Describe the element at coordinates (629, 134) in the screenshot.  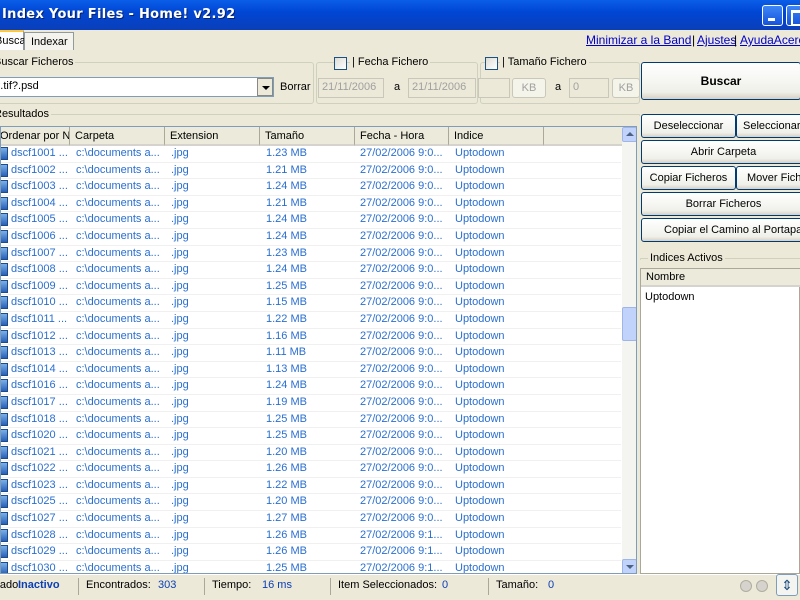
I see `scroll-up-icon` at that location.